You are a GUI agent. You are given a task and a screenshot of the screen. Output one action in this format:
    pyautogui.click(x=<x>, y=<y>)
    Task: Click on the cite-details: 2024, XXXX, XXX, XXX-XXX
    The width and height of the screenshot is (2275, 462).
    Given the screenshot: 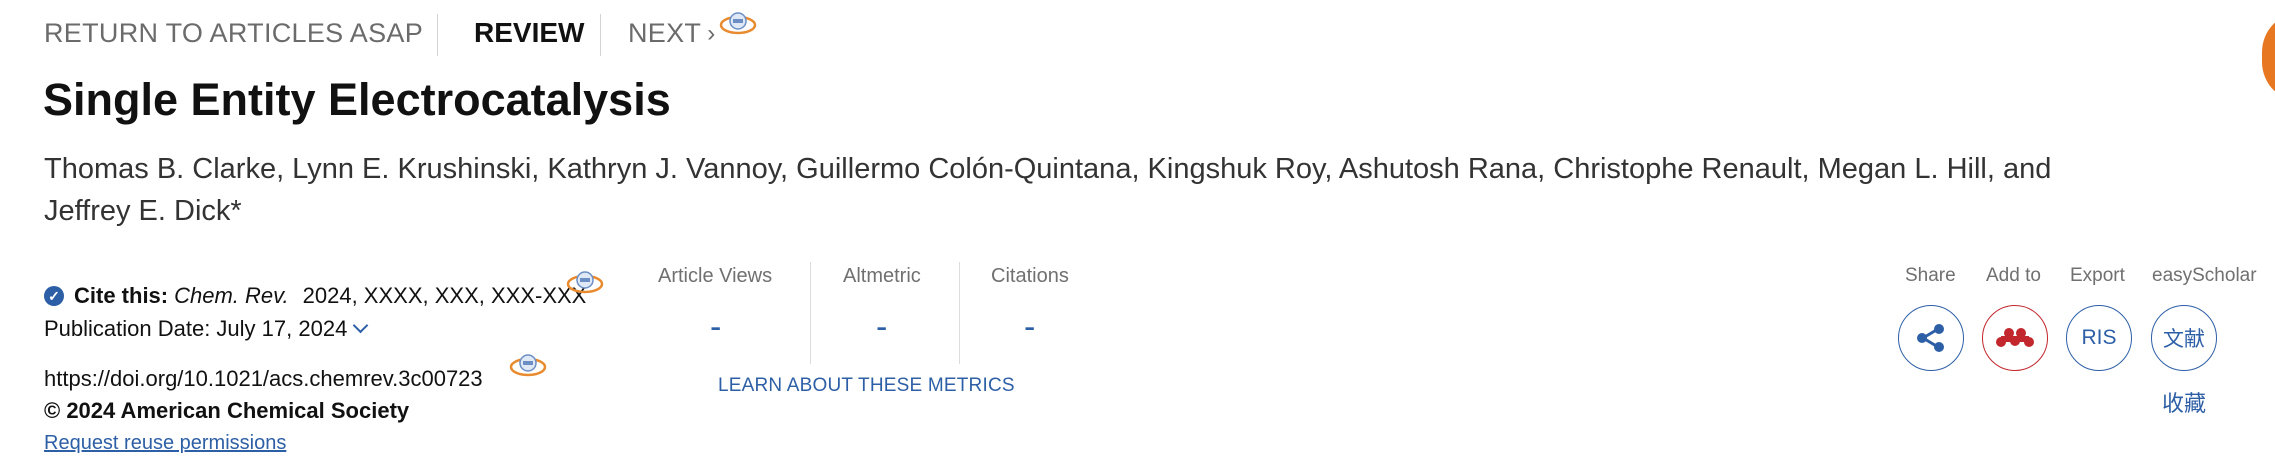 What is the action you would take?
    pyautogui.click(x=444, y=295)
    